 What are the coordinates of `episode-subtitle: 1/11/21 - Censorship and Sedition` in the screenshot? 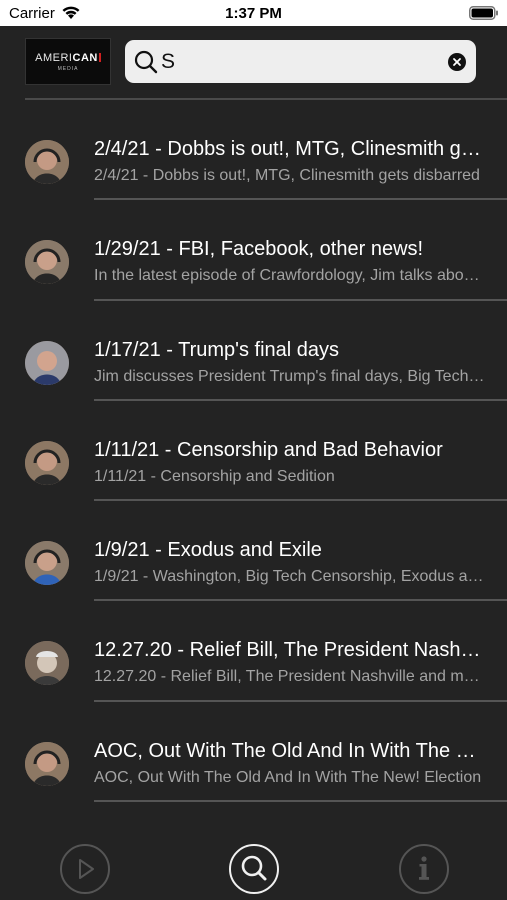 It's located at (214, 476).